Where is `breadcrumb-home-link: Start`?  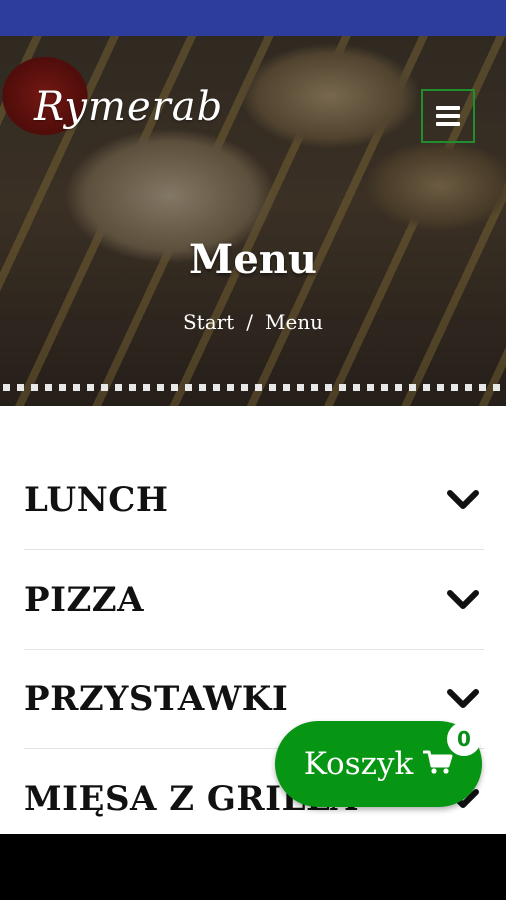 breadcrumb-home-link: Start is located at coordinates (208, 322).